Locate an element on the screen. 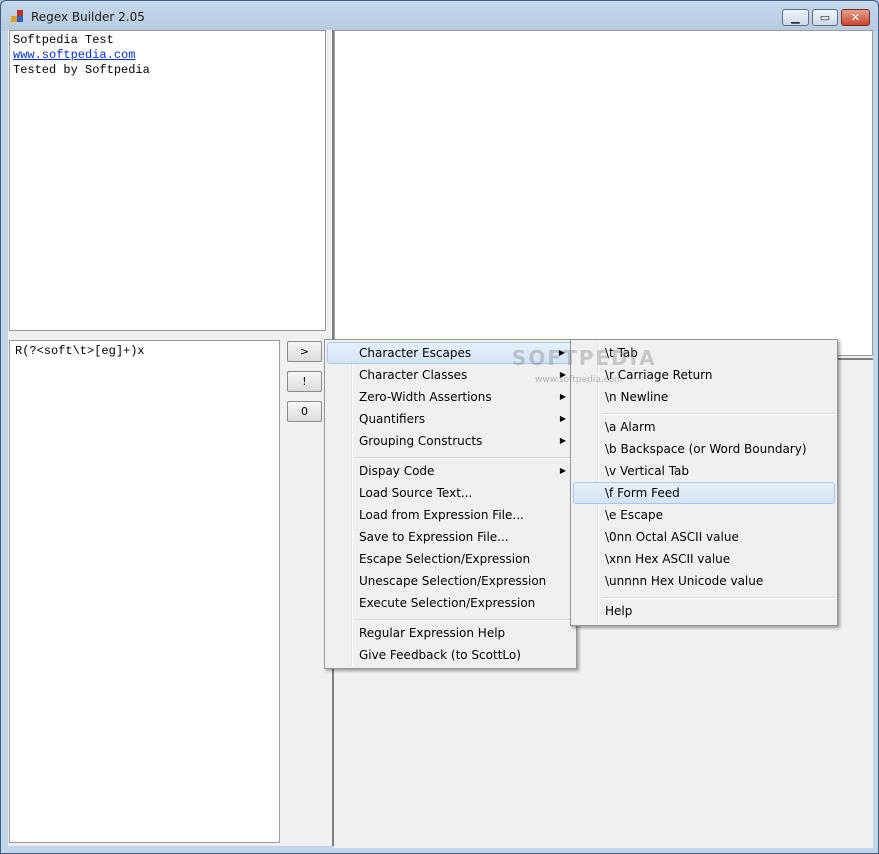 This screenshot has width=879, height=854. menu-item-zero-width-assertions: Zero-Width Assertions ▶ is located at coordinates (450, 397).